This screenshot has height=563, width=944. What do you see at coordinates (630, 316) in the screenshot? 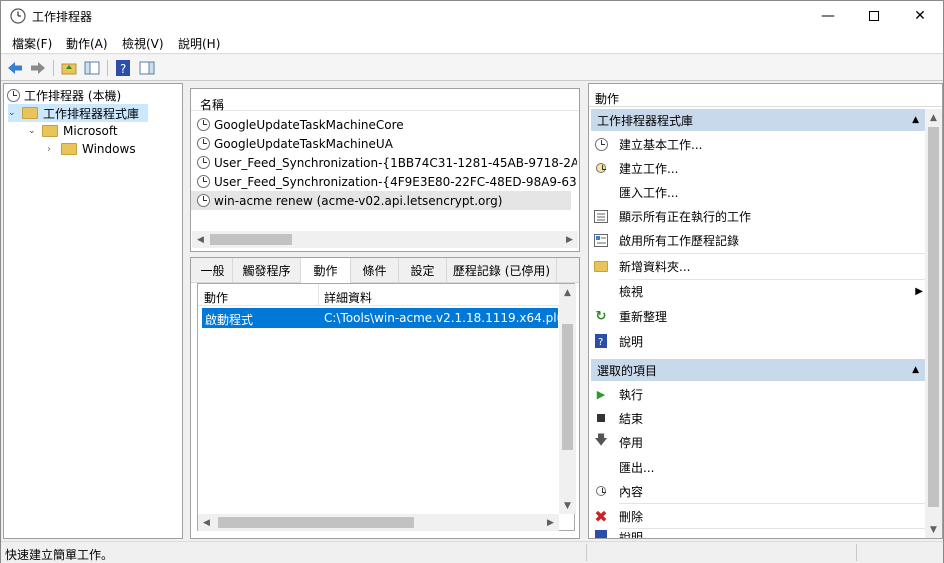
I see `action-refresh: ↻ 重新整理` at bounding box center [630, 316].